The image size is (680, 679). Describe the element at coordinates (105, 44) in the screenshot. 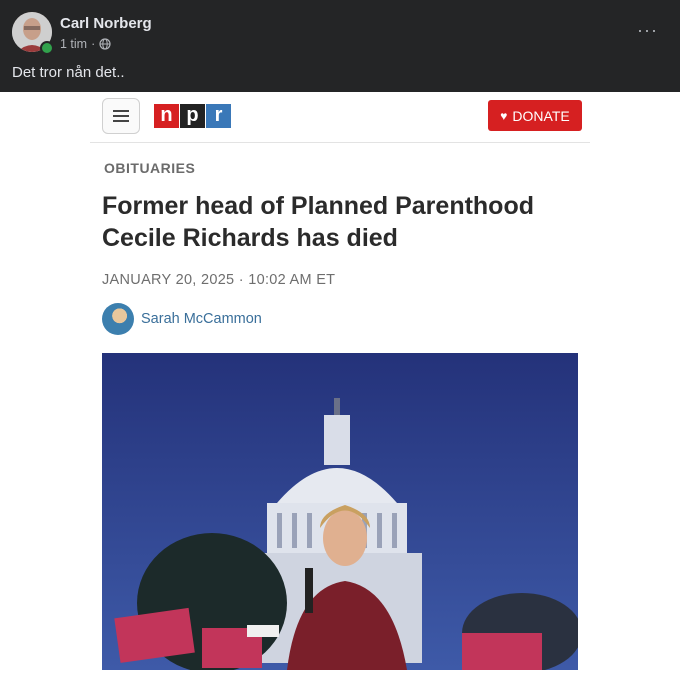

I see `globe-icon` at that location.